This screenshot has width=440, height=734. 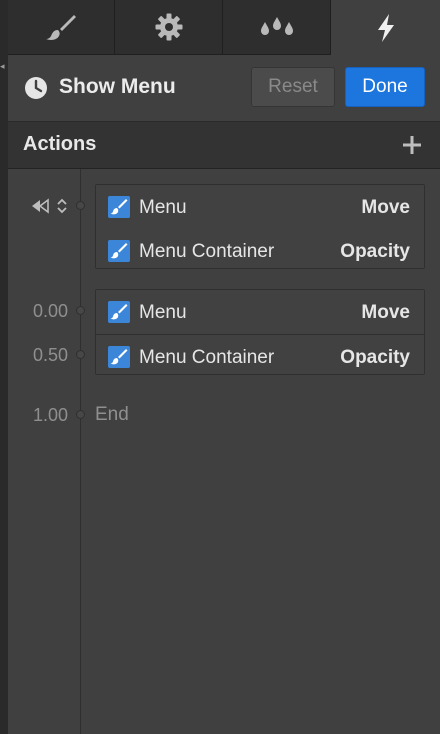 I want to click on tab-swatches, so click(x=277, y=27).